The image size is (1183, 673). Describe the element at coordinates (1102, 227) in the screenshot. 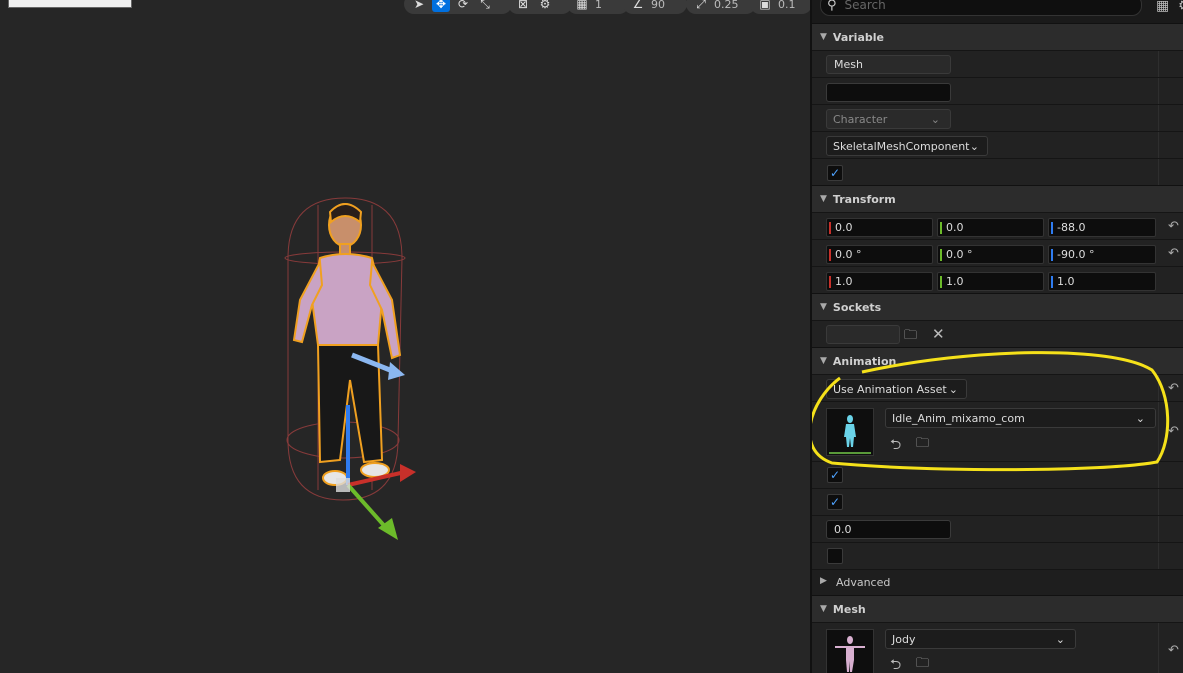

I see `location-z-field: -88.0` at that location.